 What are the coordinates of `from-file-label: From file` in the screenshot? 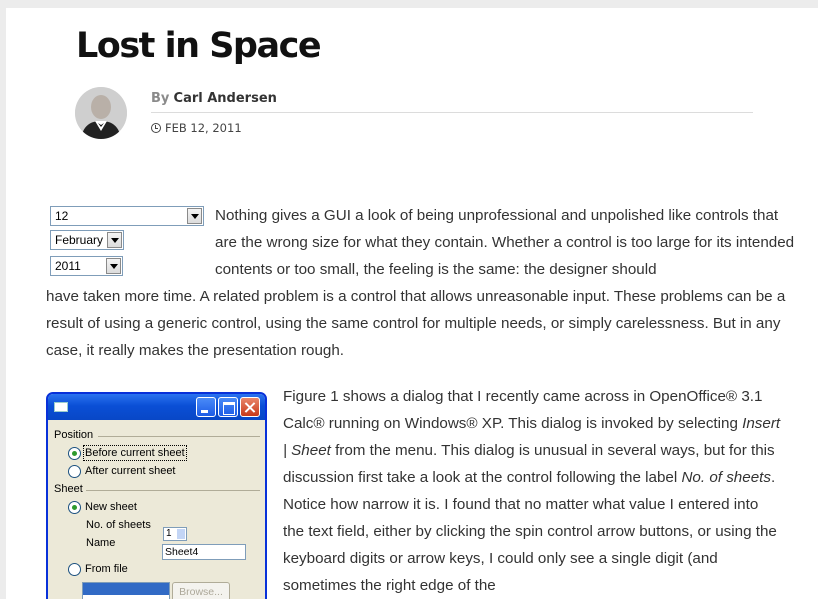 It's located at (106, 569).